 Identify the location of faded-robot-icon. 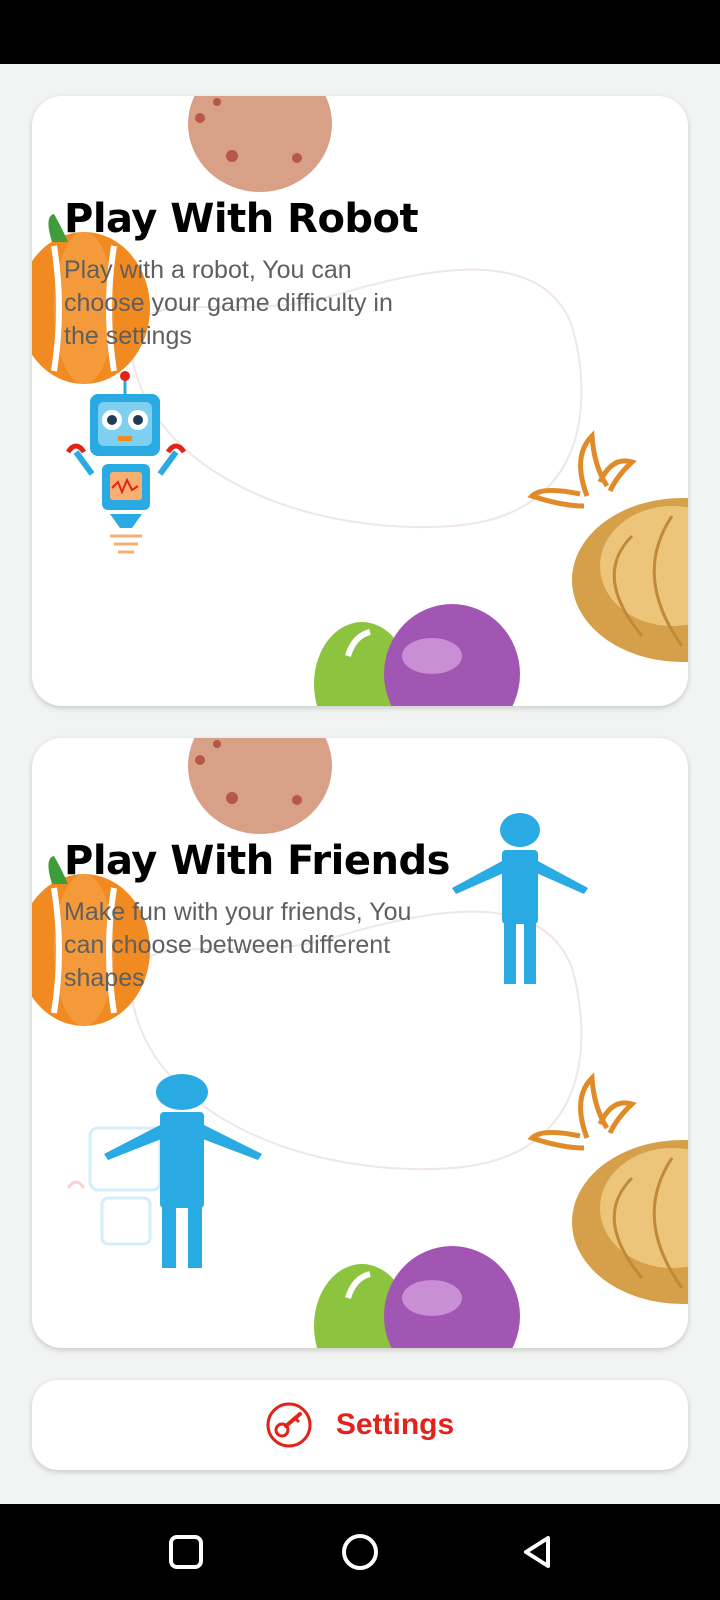
(114, 1186).